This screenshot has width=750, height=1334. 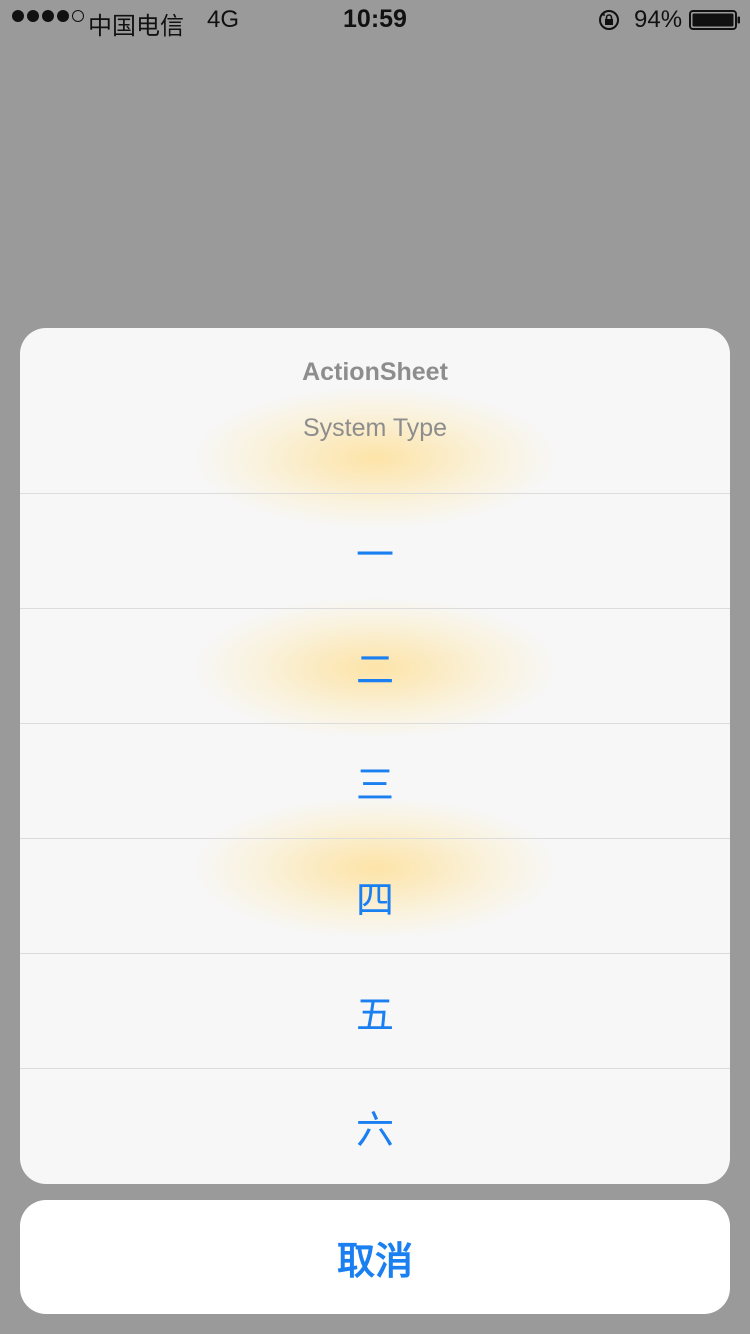 What do you see at coordinates (658, 19) in the screenshot?
I see `battery-percentage: 94%` at bounding box center [658, 19].